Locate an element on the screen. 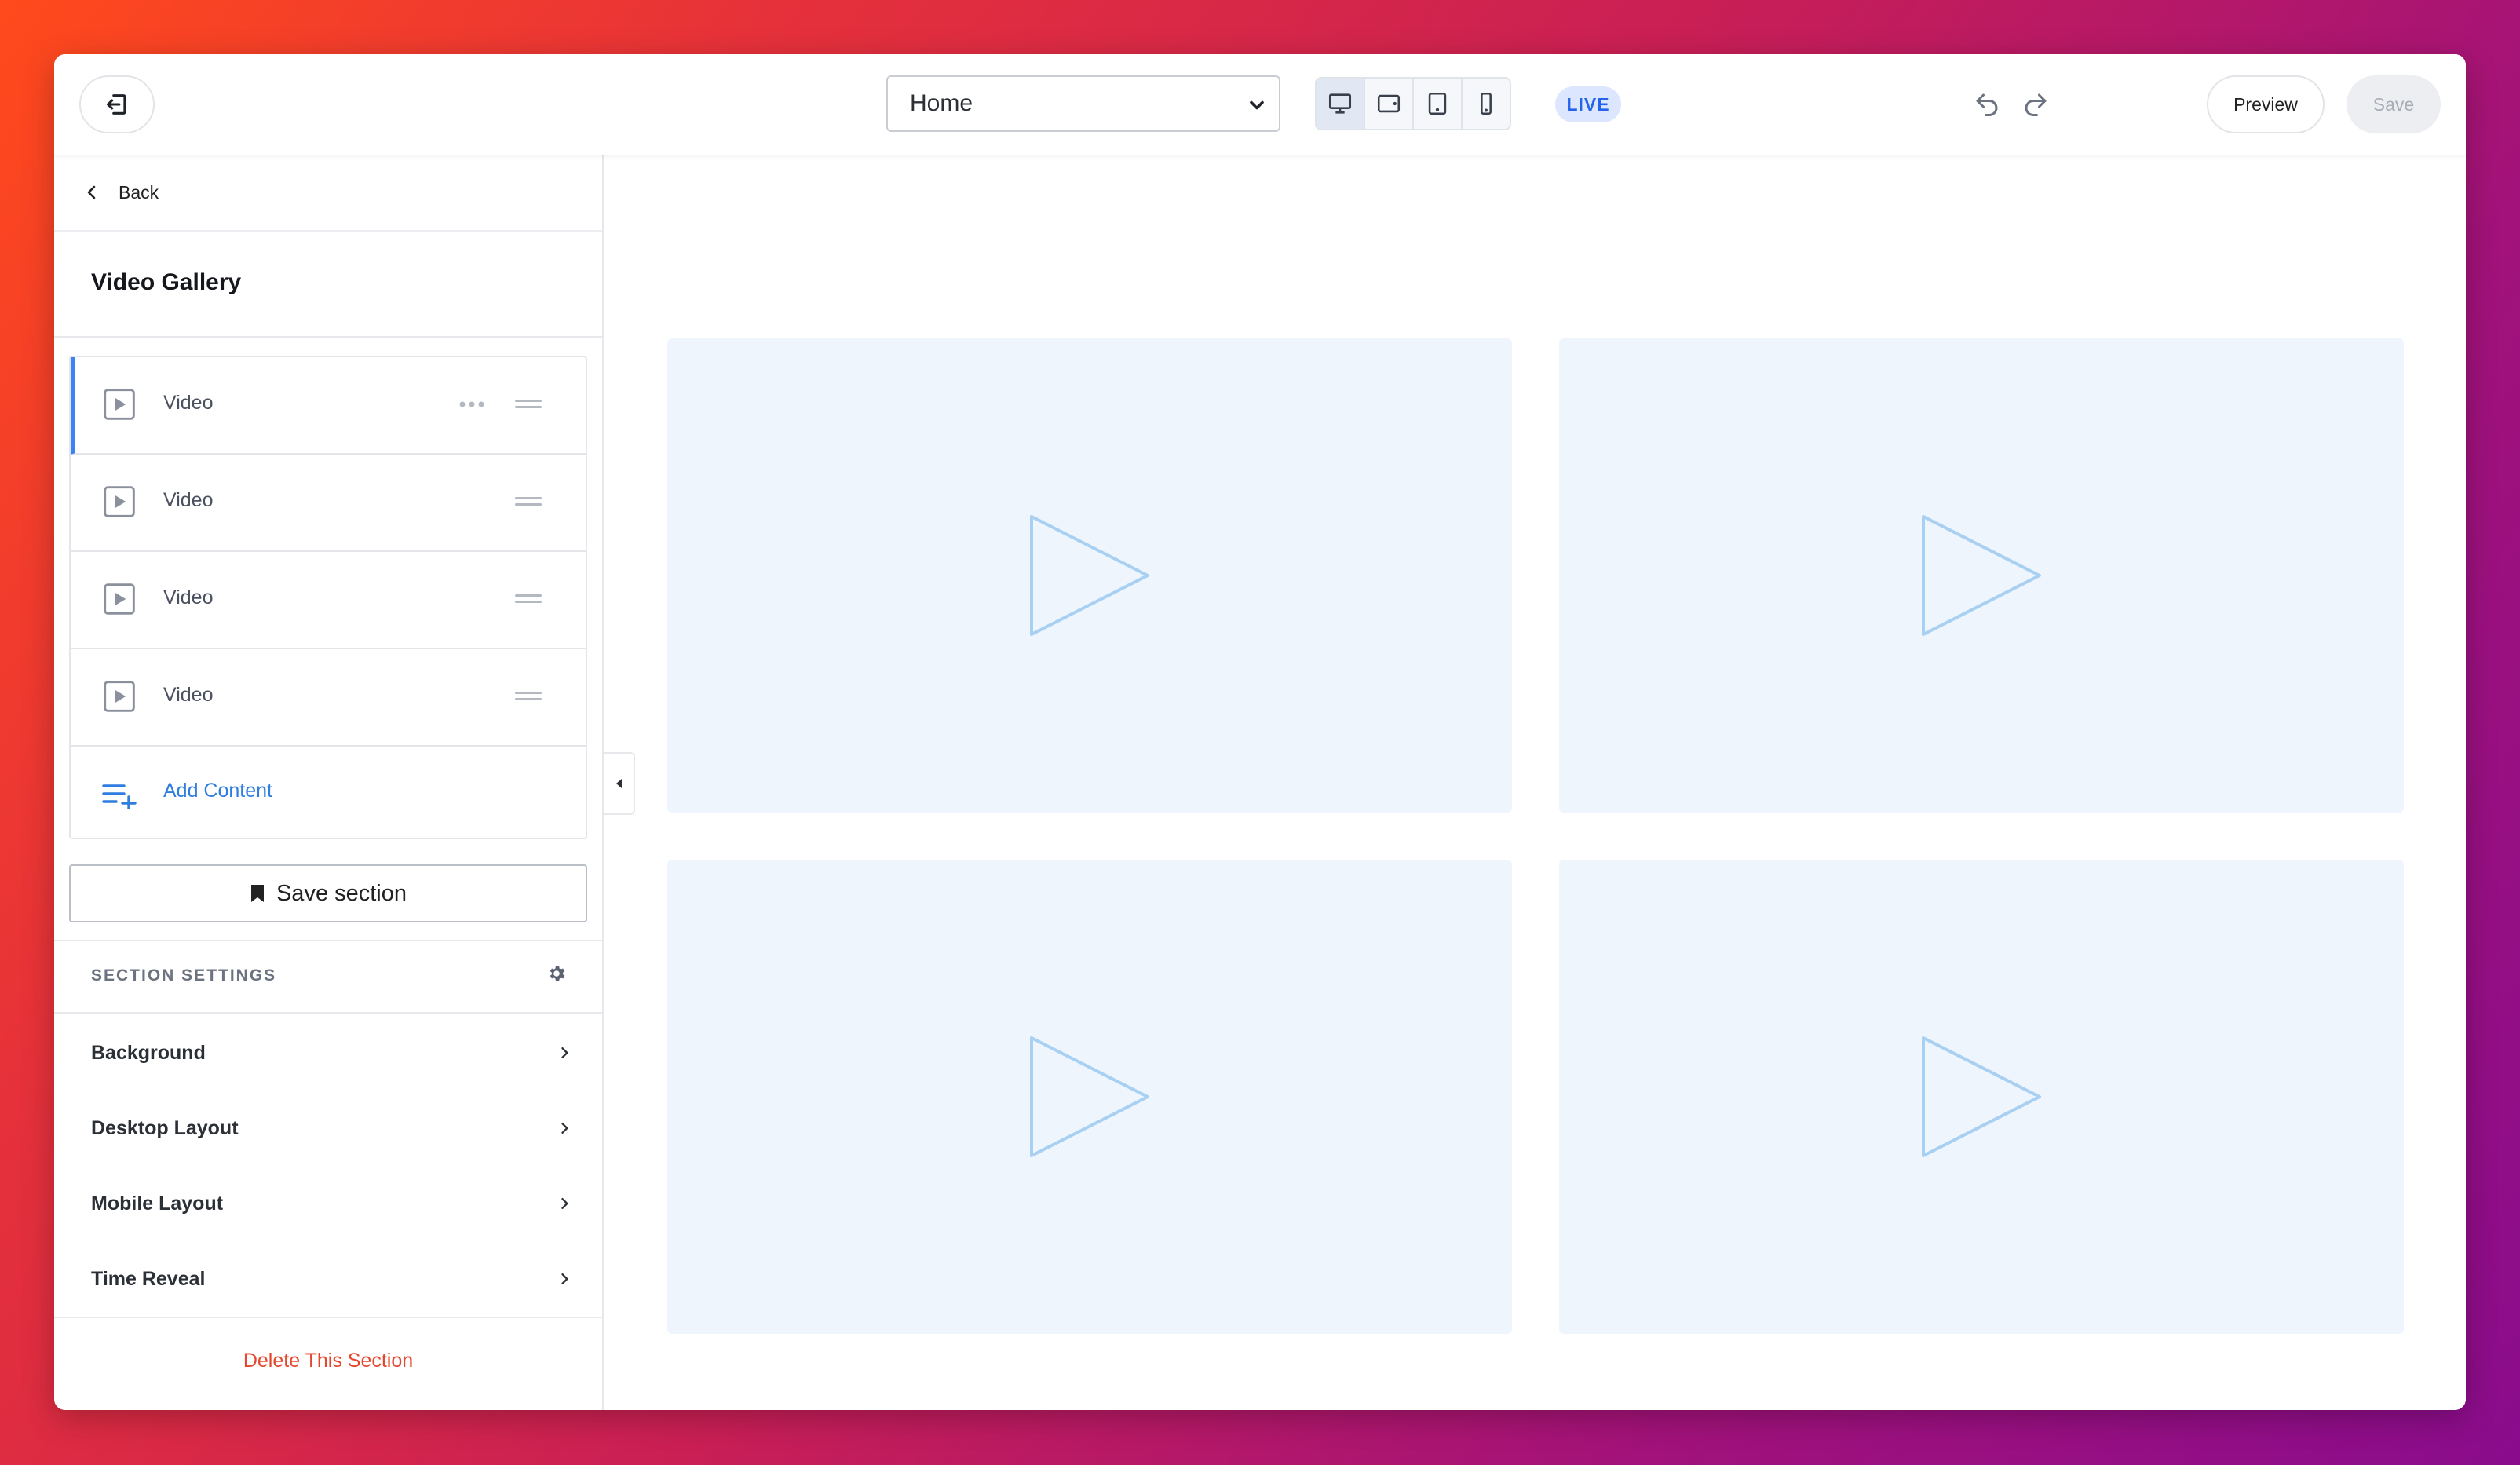  device-toggle-group is located at coordinates (1413, 104).